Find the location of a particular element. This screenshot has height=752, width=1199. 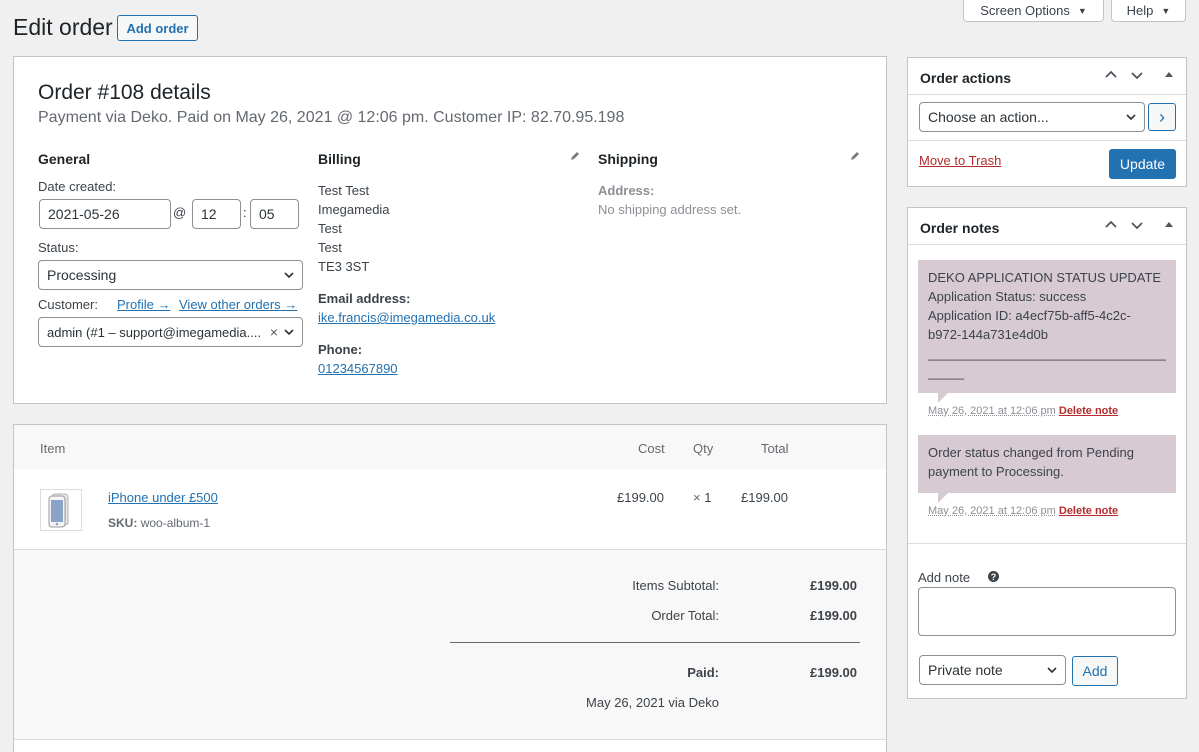

apply-action-button: › is located at coordinates (1162, 117).